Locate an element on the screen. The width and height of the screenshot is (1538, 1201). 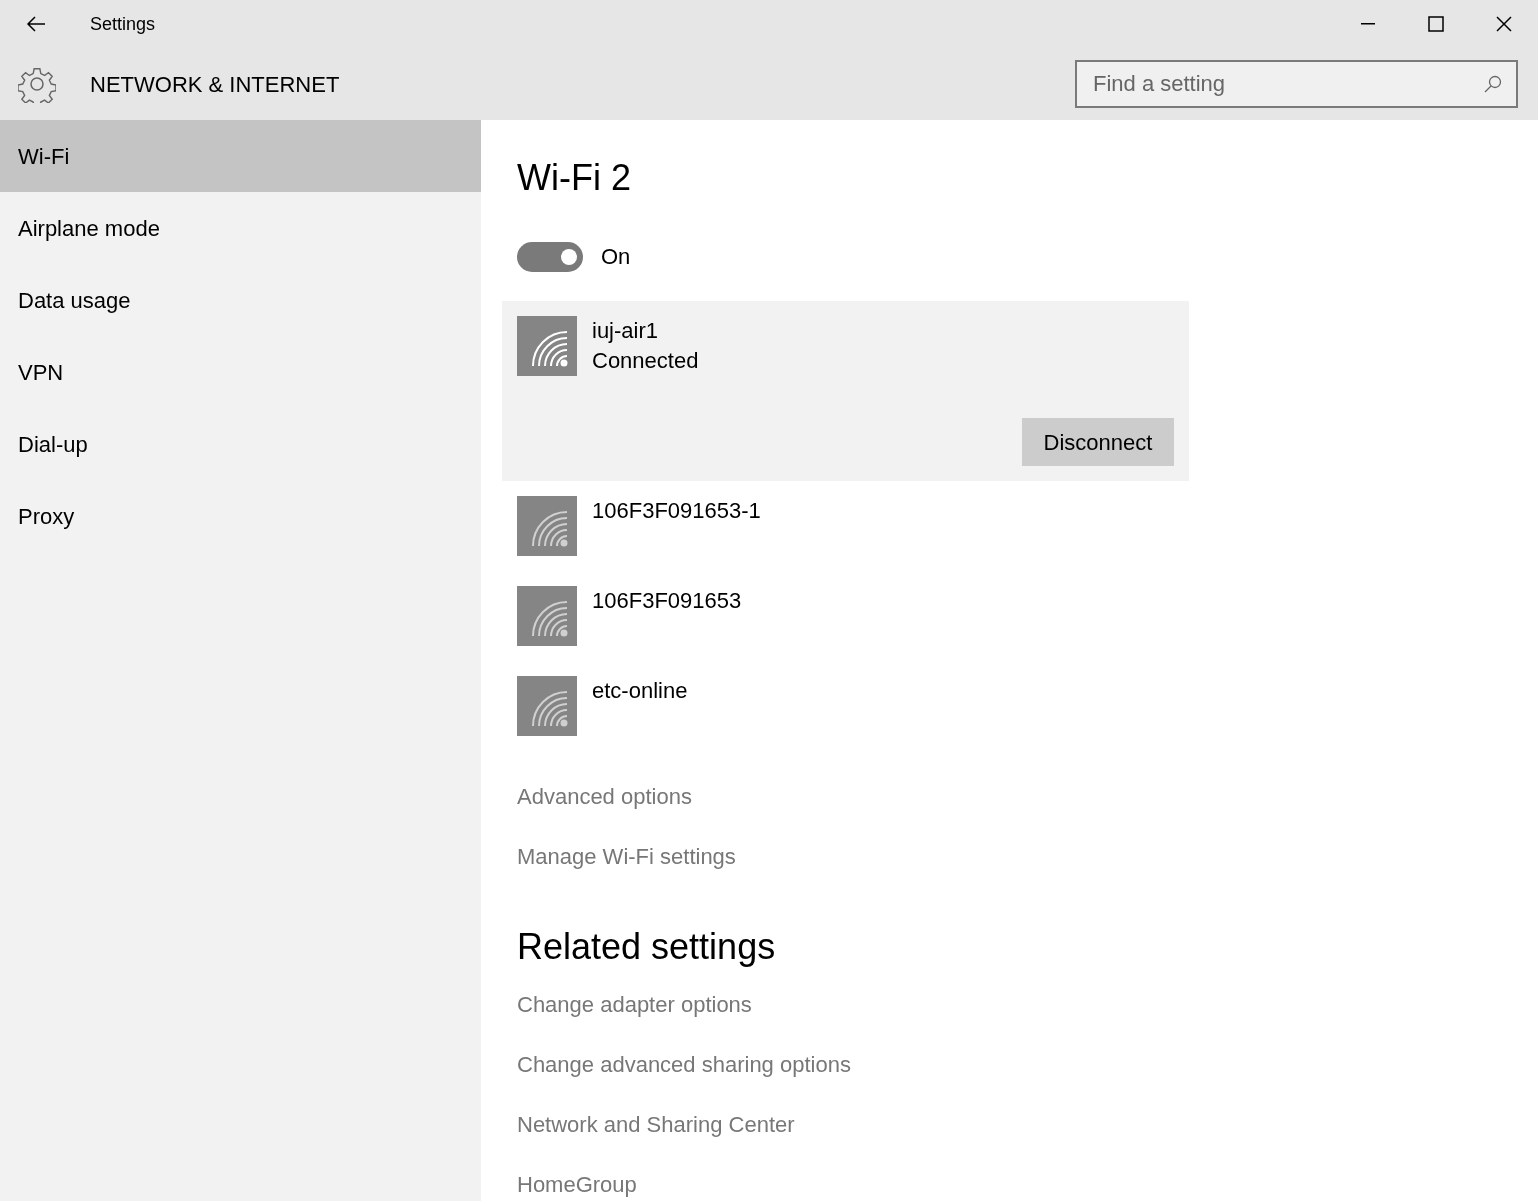
settings-link: Change advanced sharing options is located at coordinates (684, 1065).